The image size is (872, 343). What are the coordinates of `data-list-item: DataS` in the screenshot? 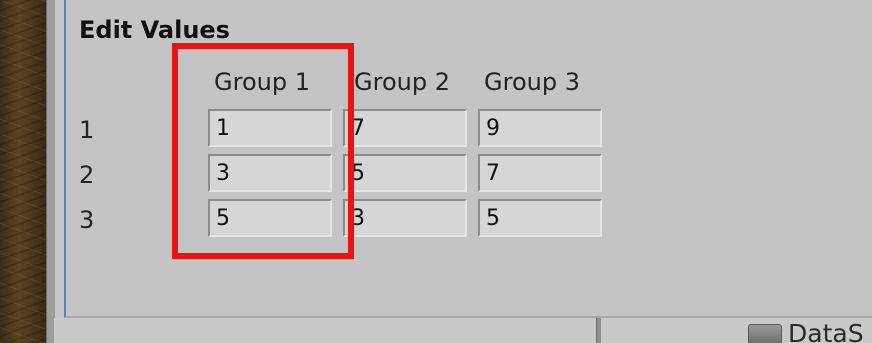 It's located at (806, 331).